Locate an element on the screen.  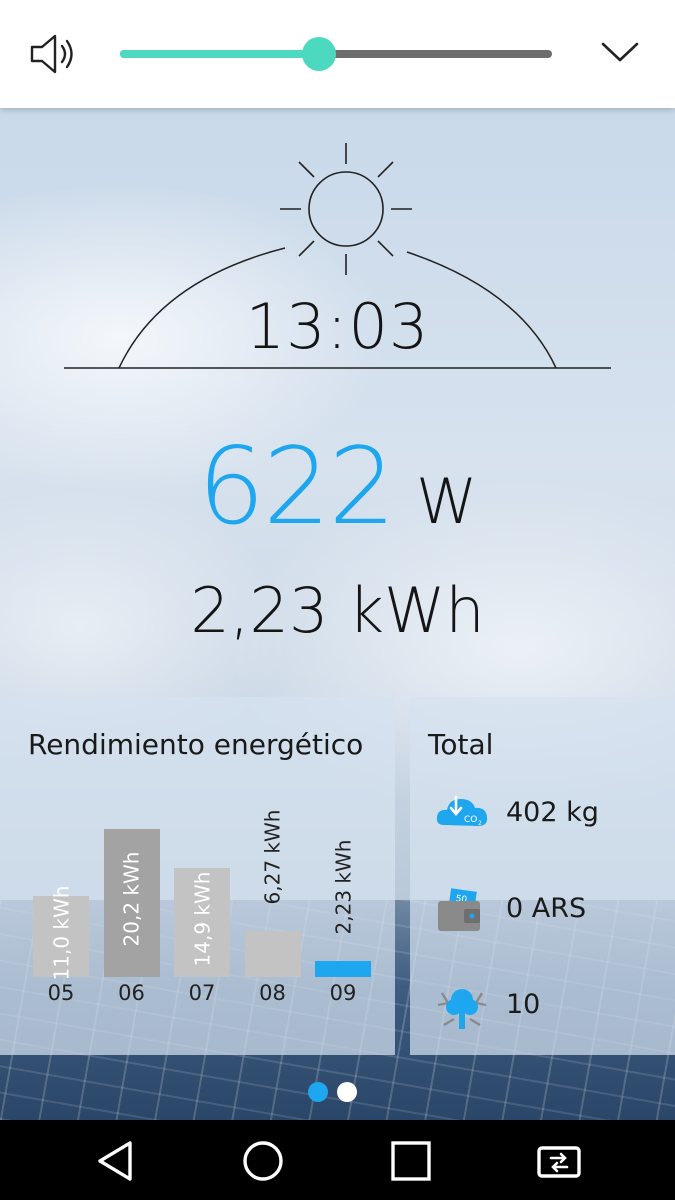
total-title: Total is located at coordinates (461, 744).